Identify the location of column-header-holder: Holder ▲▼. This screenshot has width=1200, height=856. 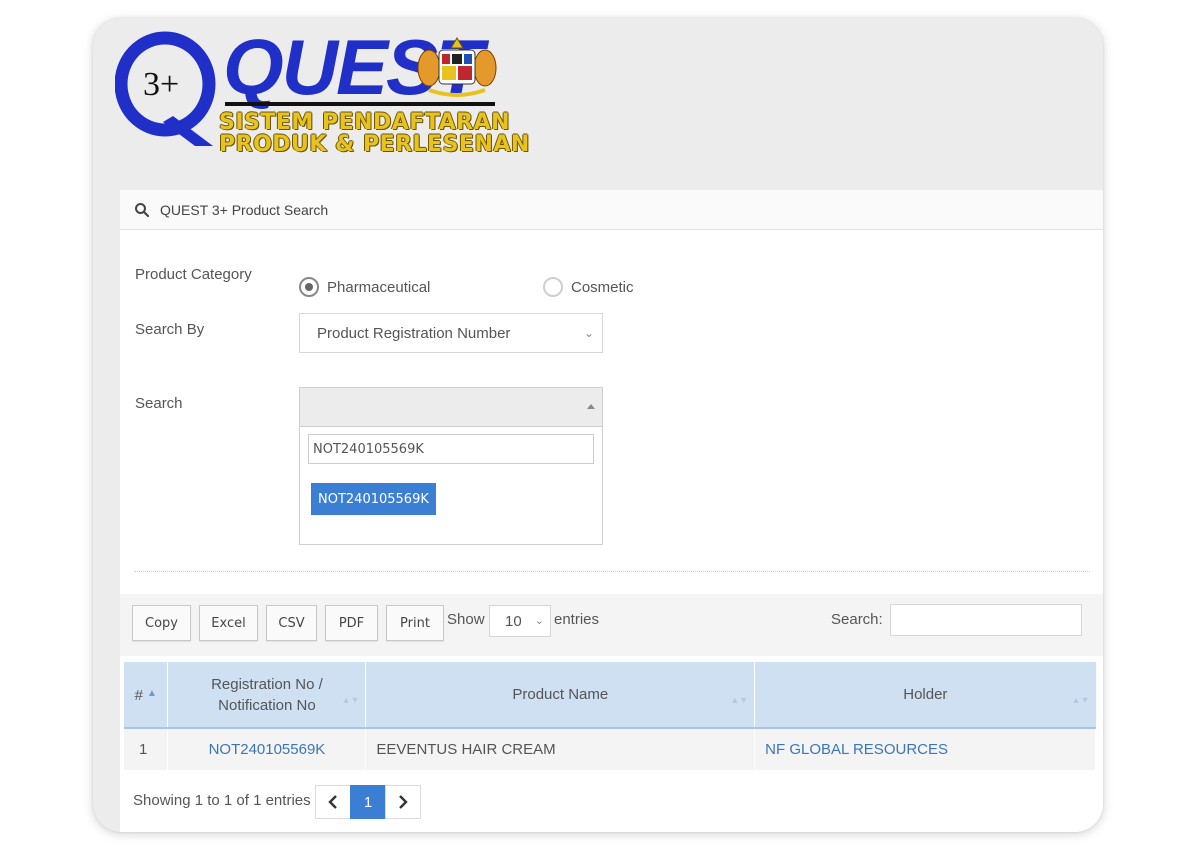
(925, 695).